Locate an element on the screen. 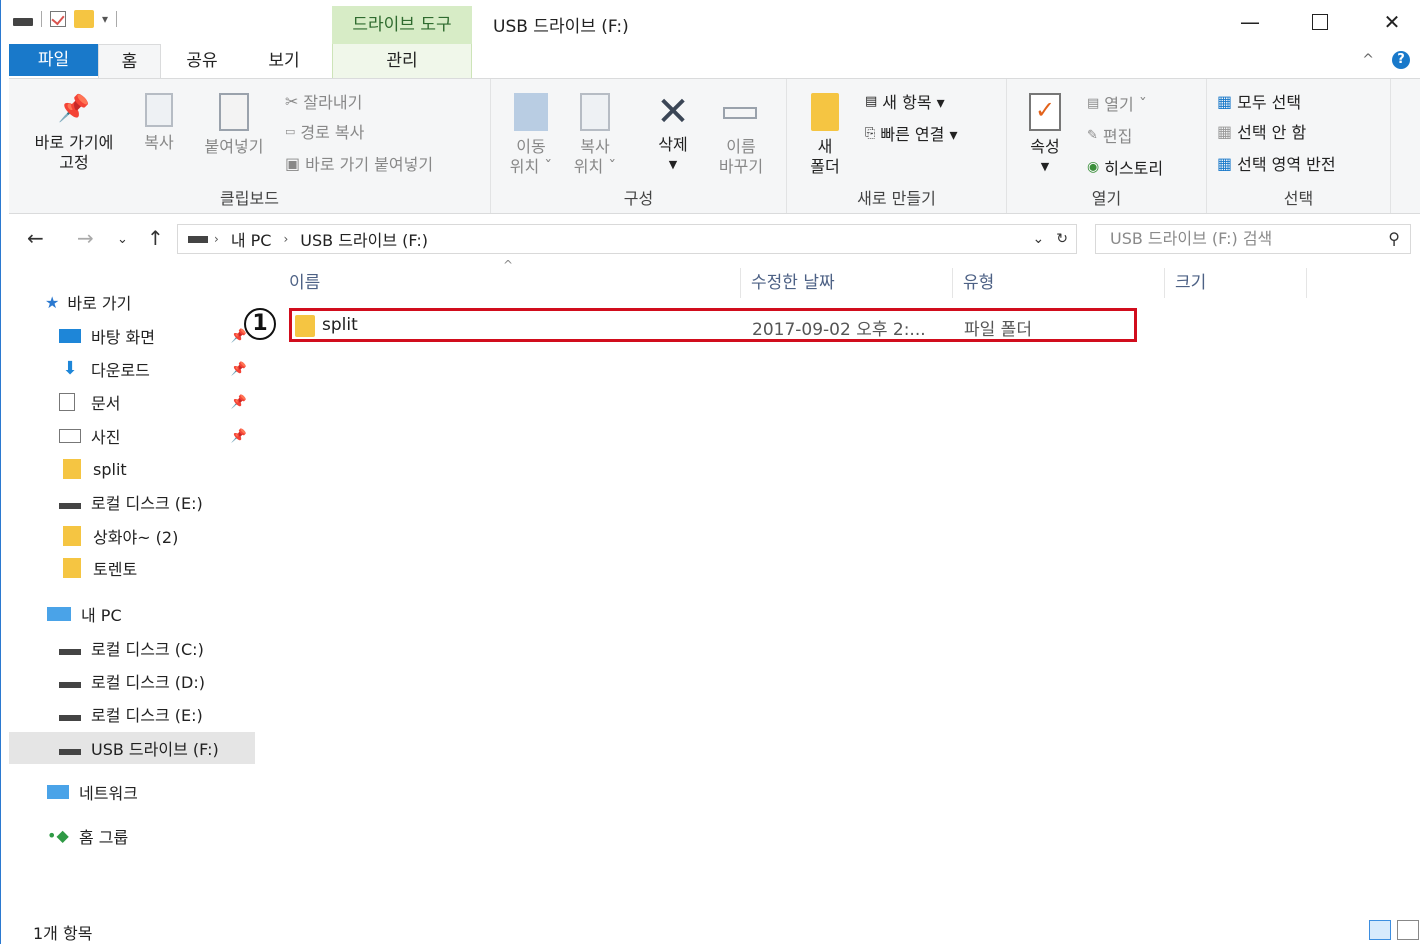 The image size is (1420, 944). new-item-button: ▤ 새 항목 ▾ is located at coordinates (905, 101).